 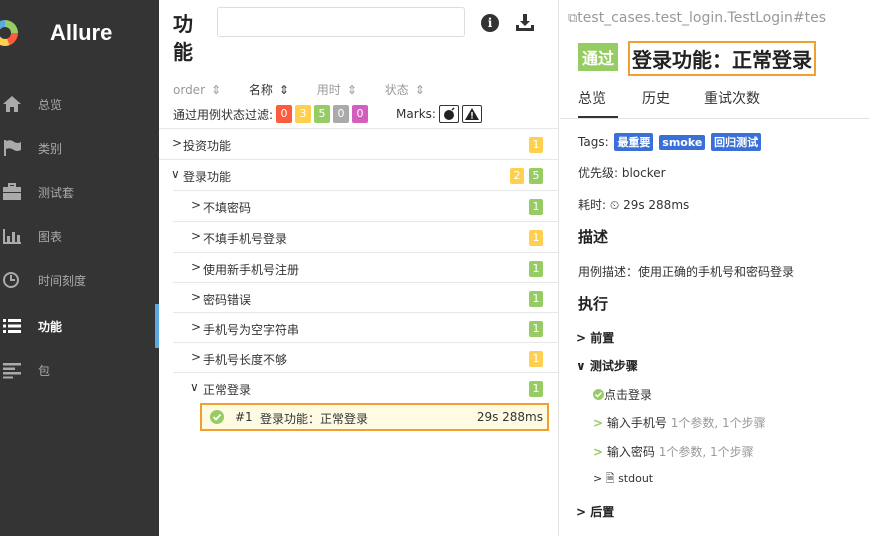 What do you see at coordinates (11, 280) in the screenshot?
I see `clock-icon` at bounding box center [11, 280].